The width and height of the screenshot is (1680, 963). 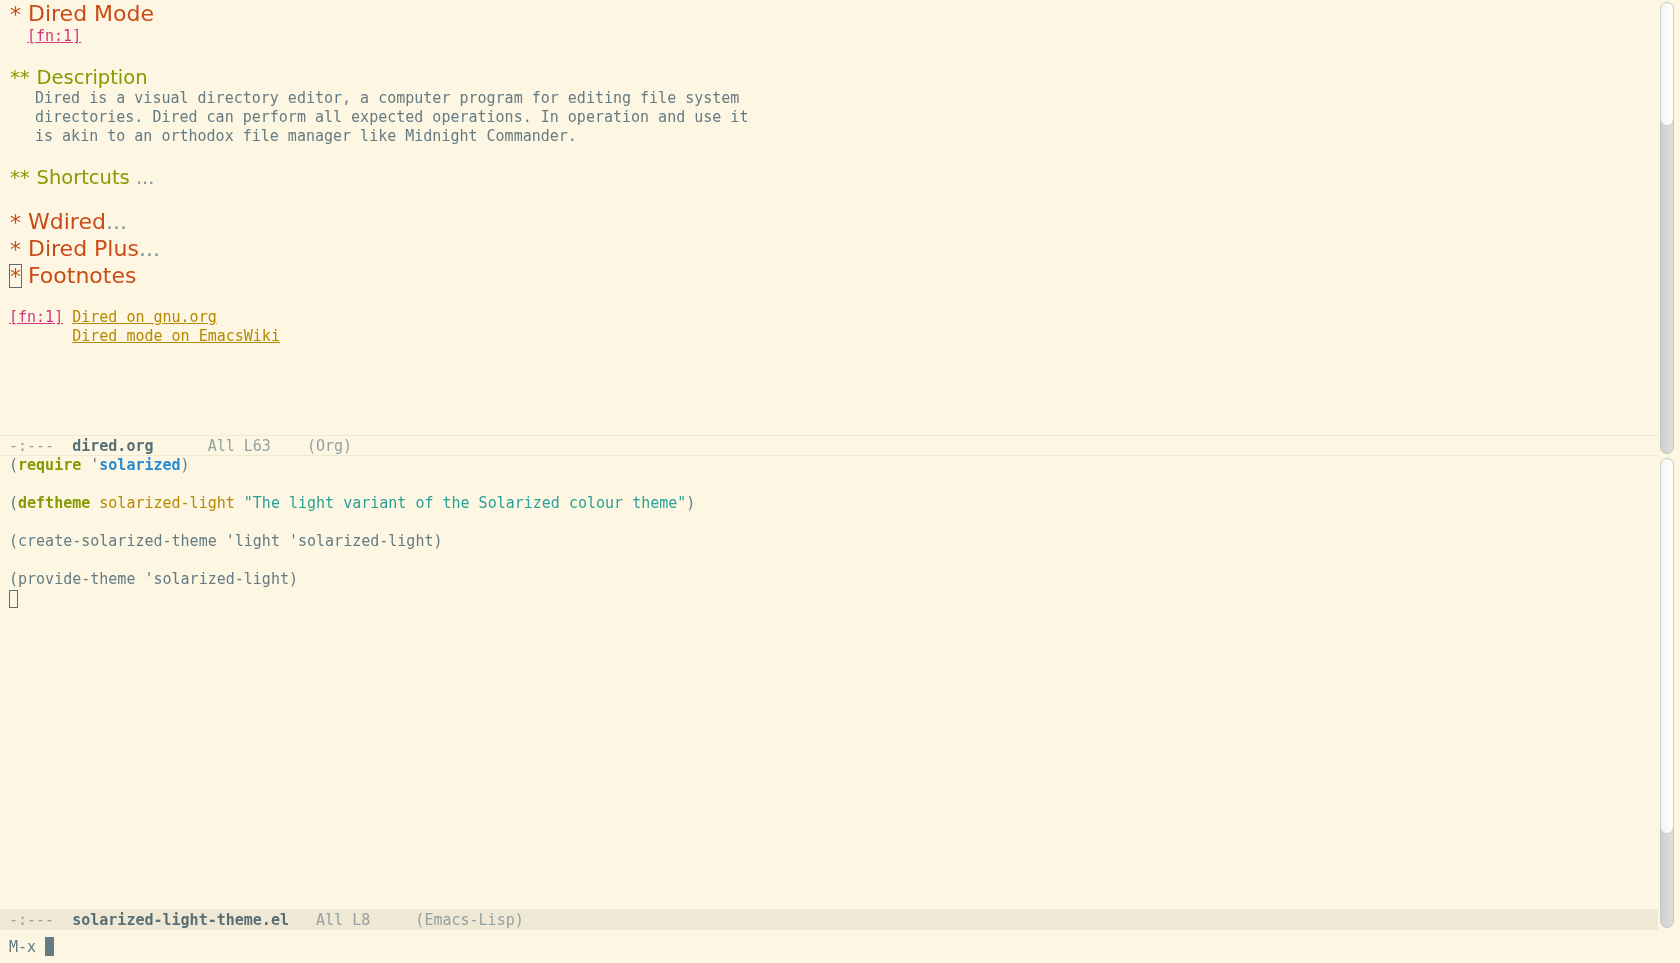 I want to click on paragraph-line: directories. Dired can perform all expected operations. In operation and use it, so click(x=392, y=117).